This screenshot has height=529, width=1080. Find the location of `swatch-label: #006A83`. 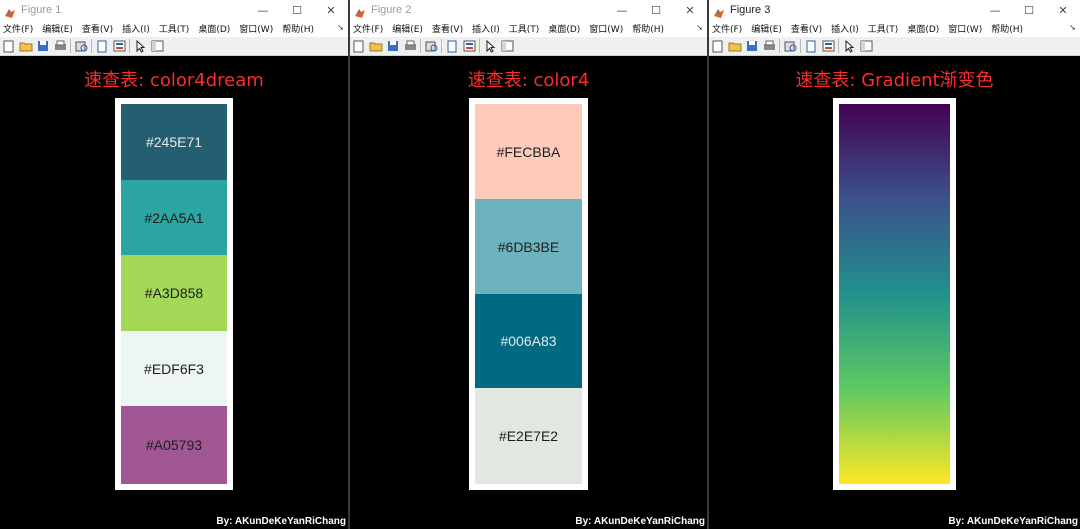

swatch-label: #006A83 is located at coordinates (528, 341).